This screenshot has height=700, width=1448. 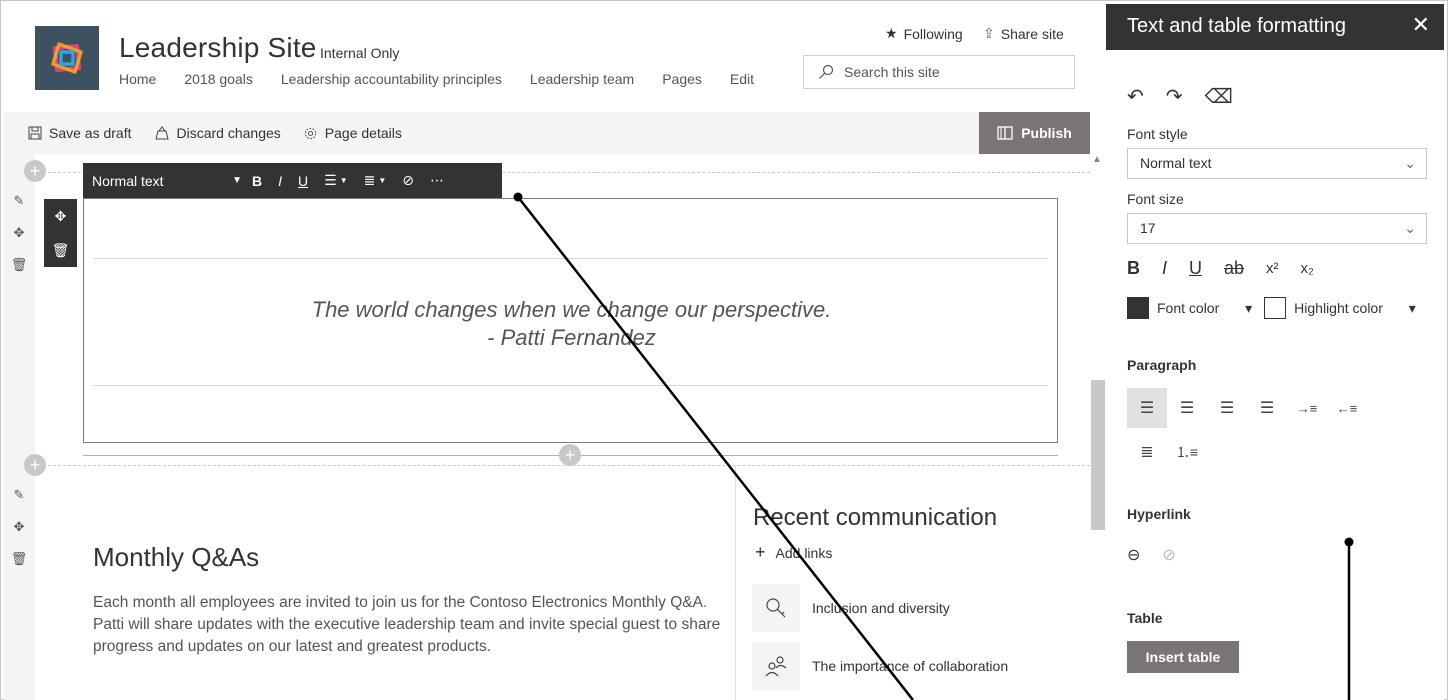 I want to click on hyperlink-row: ⊖ ⊘, so click(x=1162, y=555).